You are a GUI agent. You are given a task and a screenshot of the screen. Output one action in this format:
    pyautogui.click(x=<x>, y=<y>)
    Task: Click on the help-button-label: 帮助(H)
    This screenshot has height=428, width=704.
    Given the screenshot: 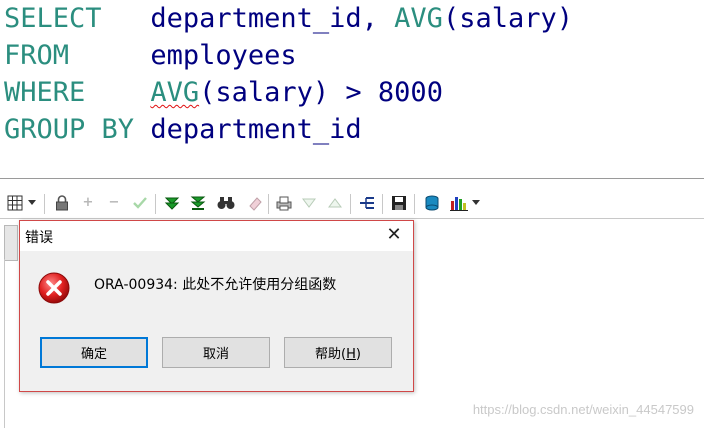 What is the action you would take?
    pyautogui.click(x=338, y=352)
    